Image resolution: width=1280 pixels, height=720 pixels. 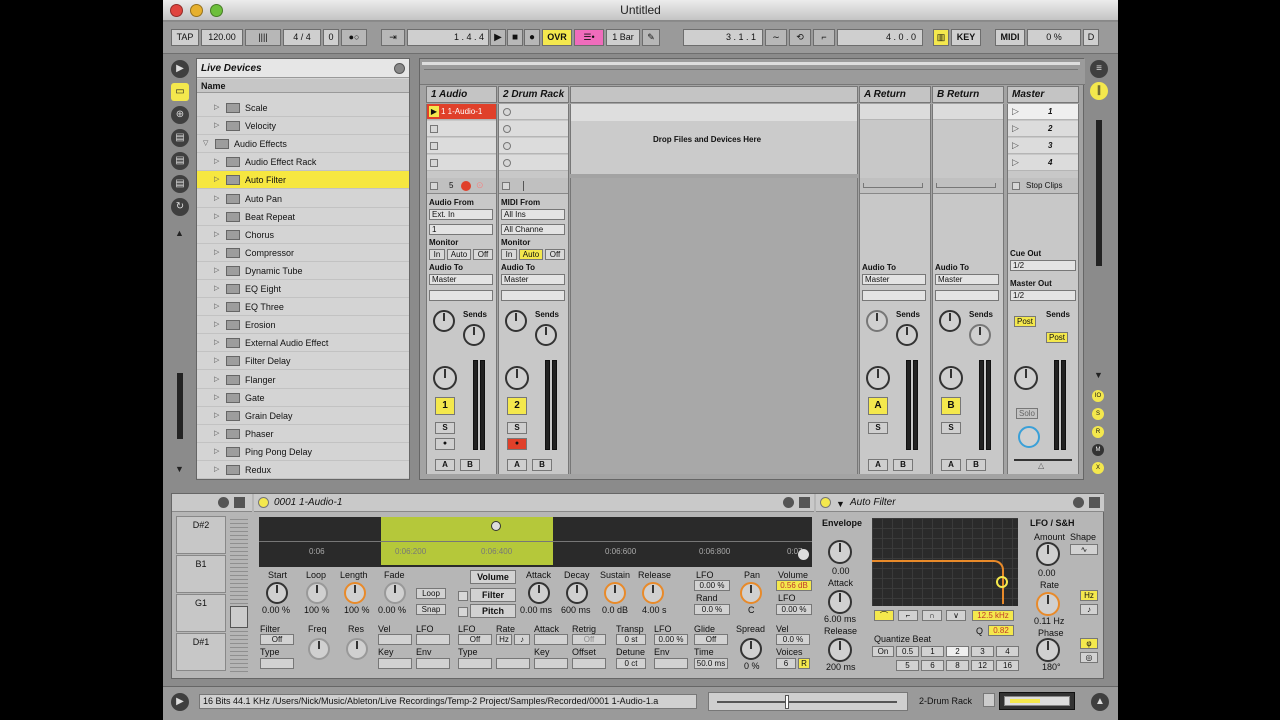 What do you see at coordinates (180, 184) in the screenshot?
I see `file-browser-3-icon: ▤` at bounding box center [180, 184].